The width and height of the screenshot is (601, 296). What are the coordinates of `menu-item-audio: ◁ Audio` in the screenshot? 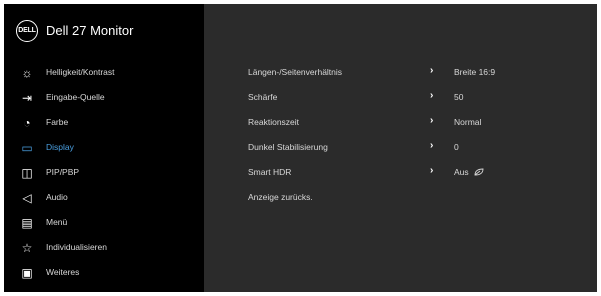 It's located at (104, 197).